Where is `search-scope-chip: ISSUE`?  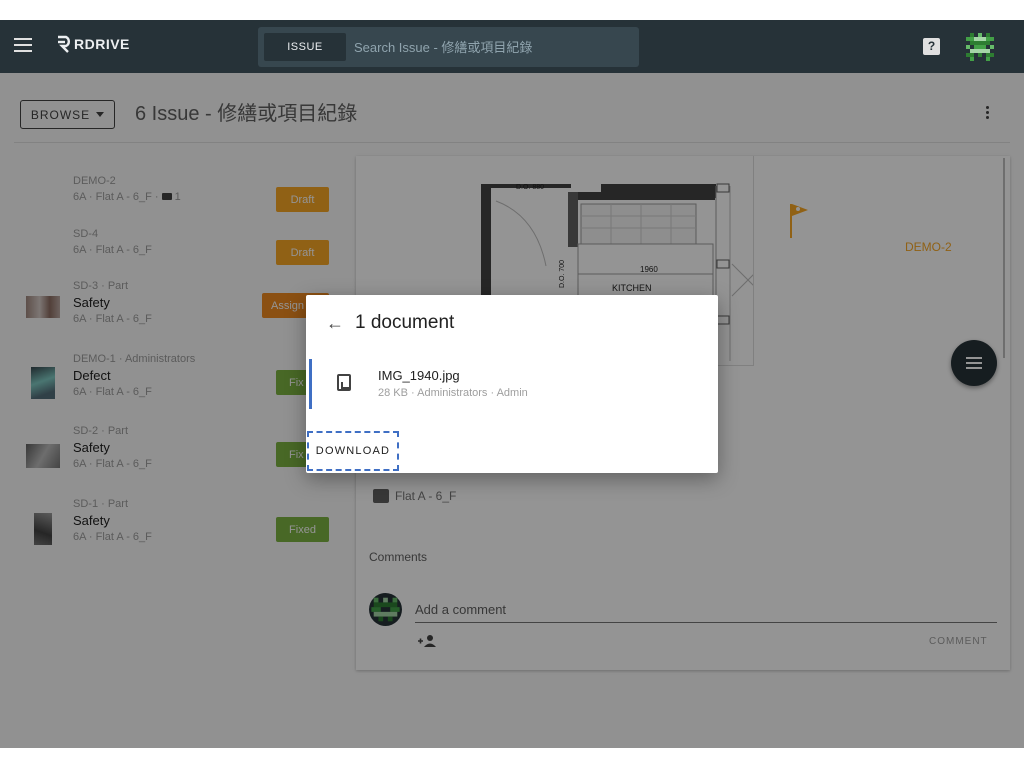 search-scope-chip: ISSUE is located at coordinates (305, 47).